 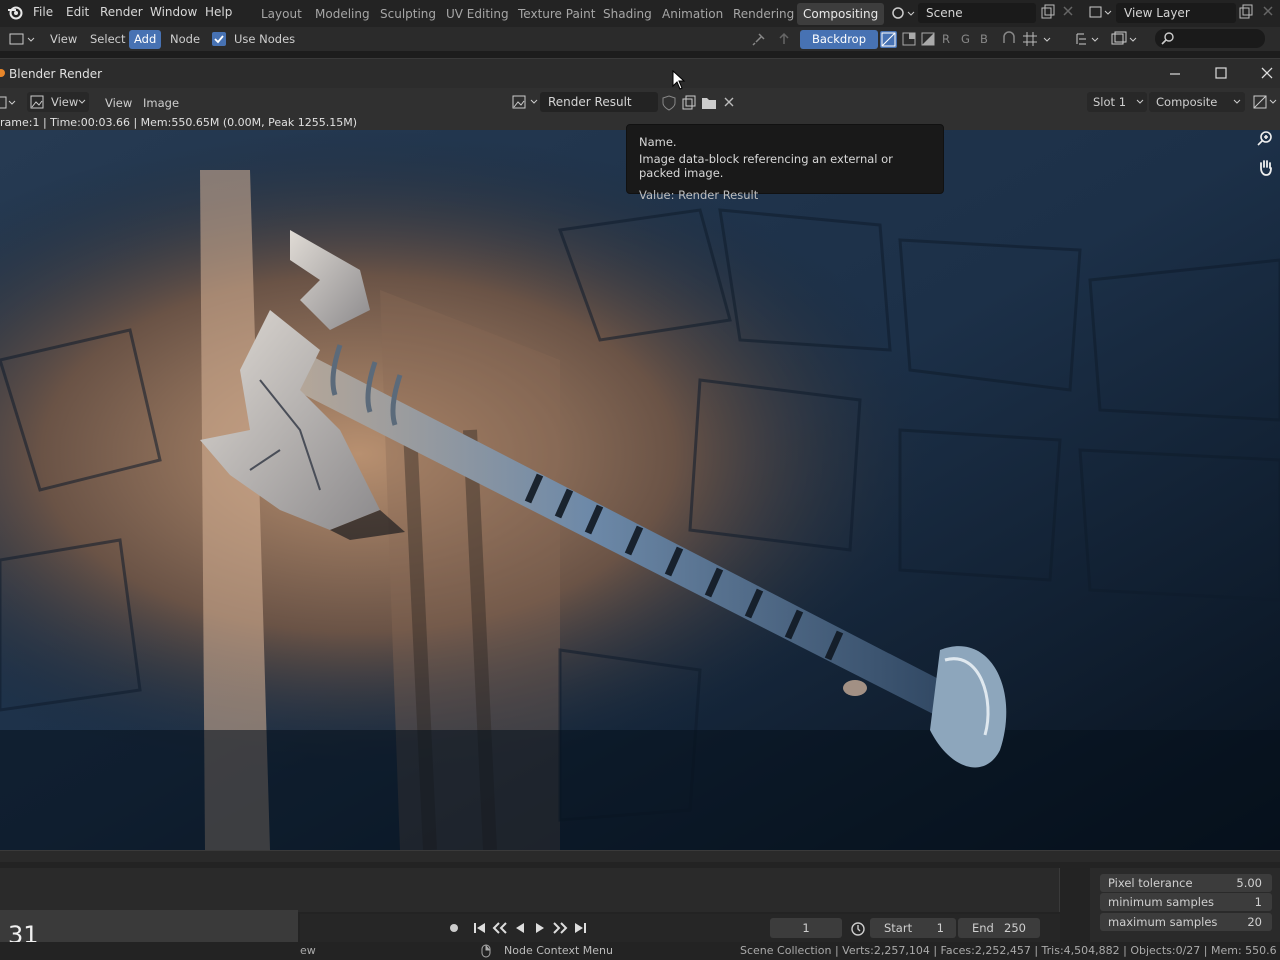 What do you see at coordinates (1186, 902) in the screenshot?
I see `minimum-samples-field: minimum samples 1` at bounding box center [1186, 902].